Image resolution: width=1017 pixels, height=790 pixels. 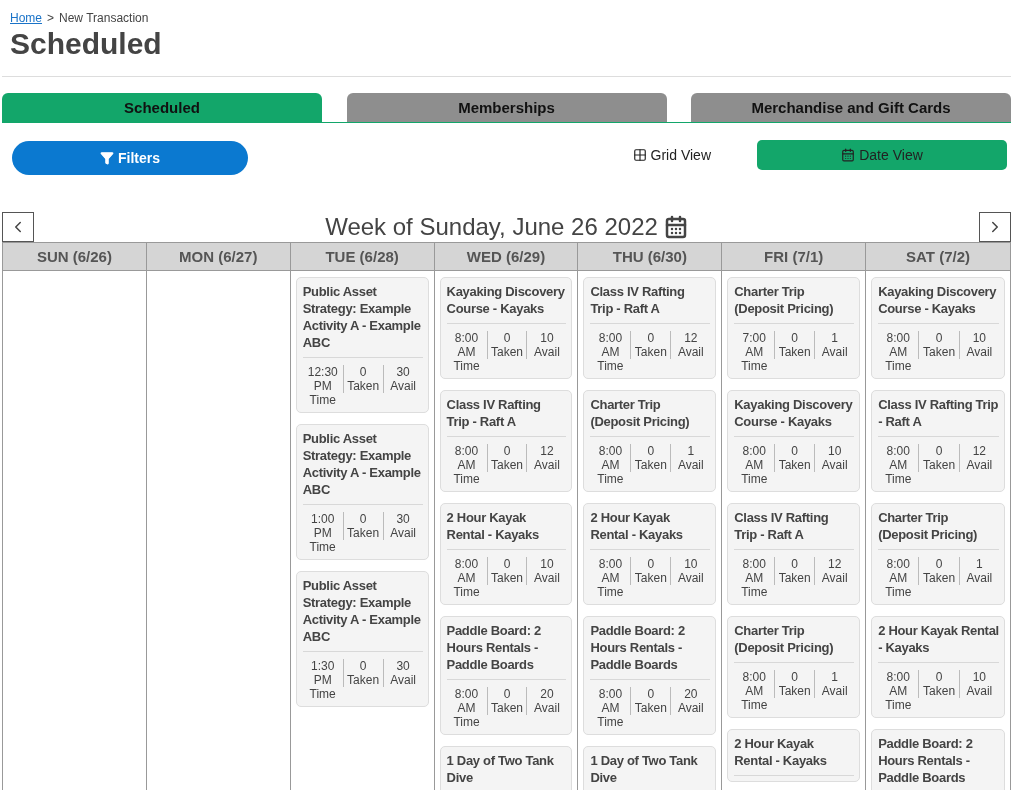 I want to click on grid-view-button: Grid View, so click(x=671, y=155).